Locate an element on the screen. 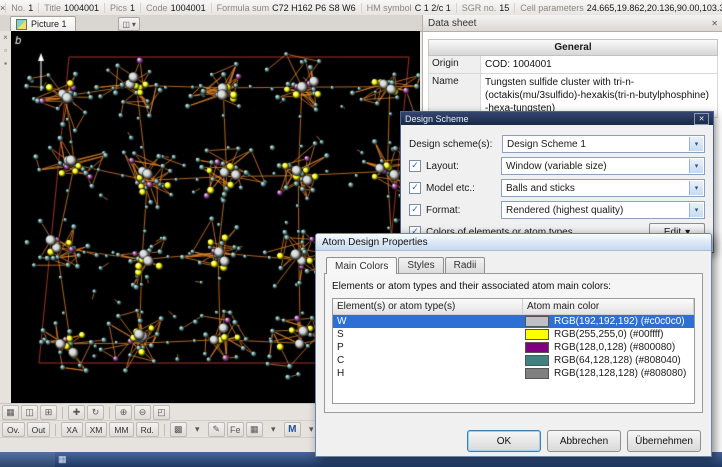  layout-combobox-value: Window (variable size) is located at coordinates (556, 166).